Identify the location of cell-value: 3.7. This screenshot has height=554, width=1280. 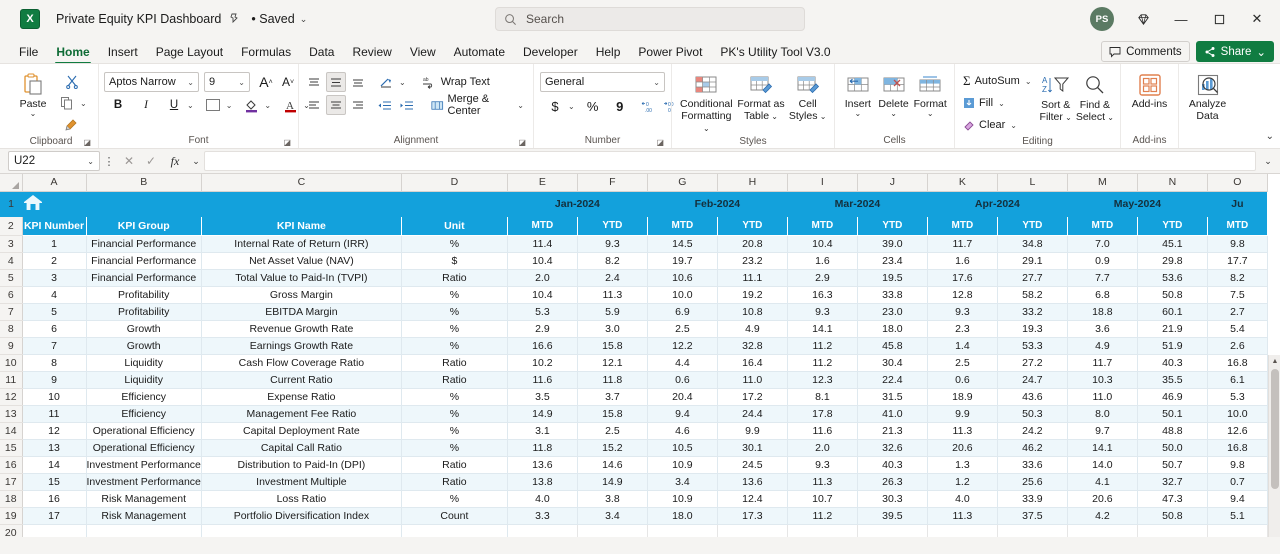
(612, 397).